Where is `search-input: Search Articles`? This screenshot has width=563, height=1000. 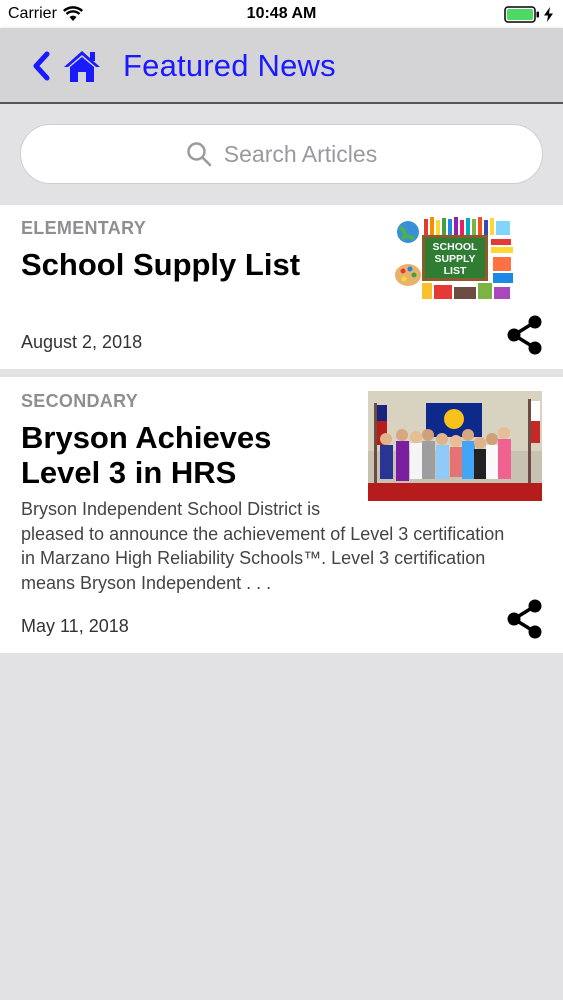
search-input: Search Articles is located at coordinates (281, 154).